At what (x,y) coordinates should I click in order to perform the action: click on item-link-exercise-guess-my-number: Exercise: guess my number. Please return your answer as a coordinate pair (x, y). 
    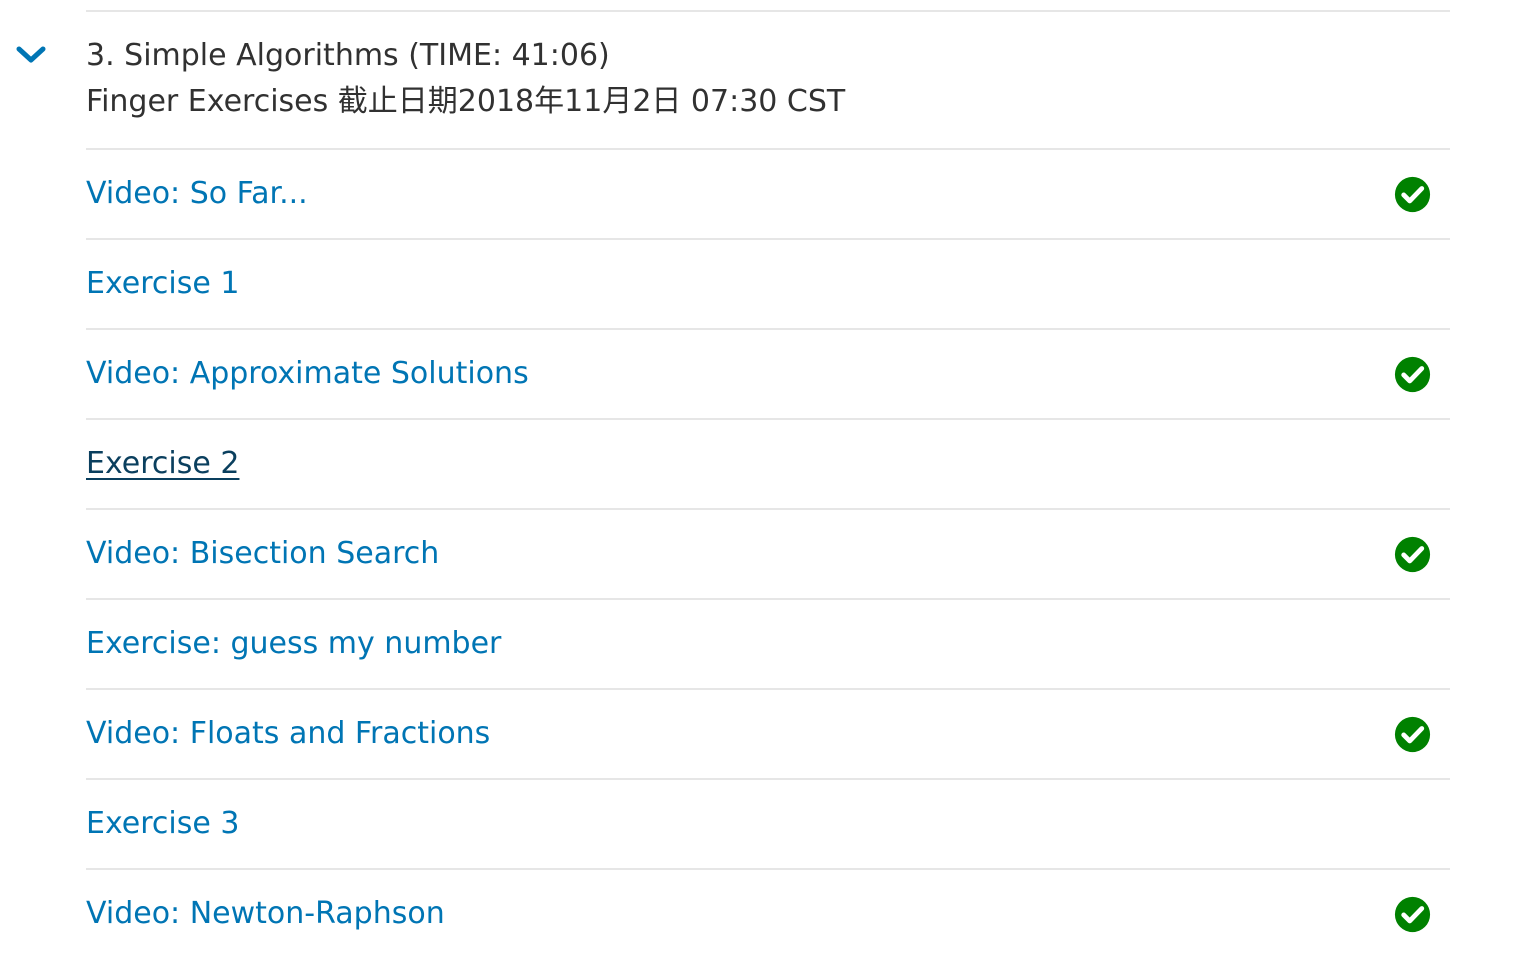
    Looking at the image, I should click on (293, 644).